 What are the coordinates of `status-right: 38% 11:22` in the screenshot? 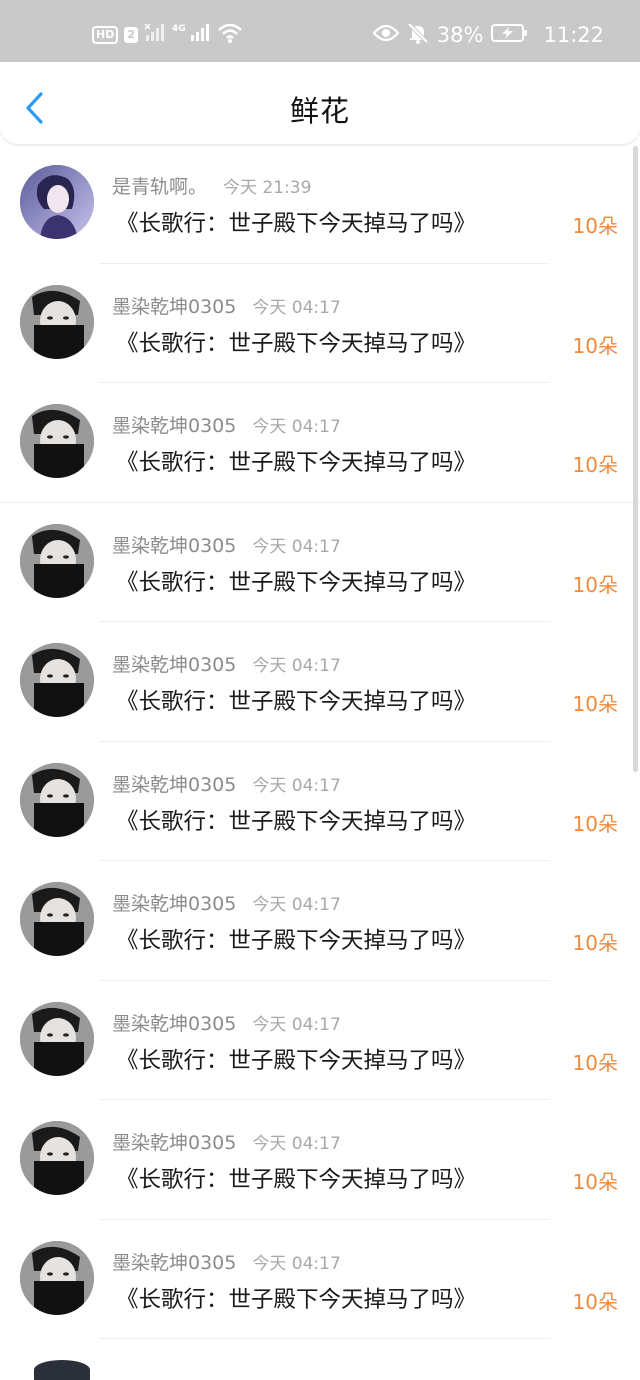 It's located at (488, 35).